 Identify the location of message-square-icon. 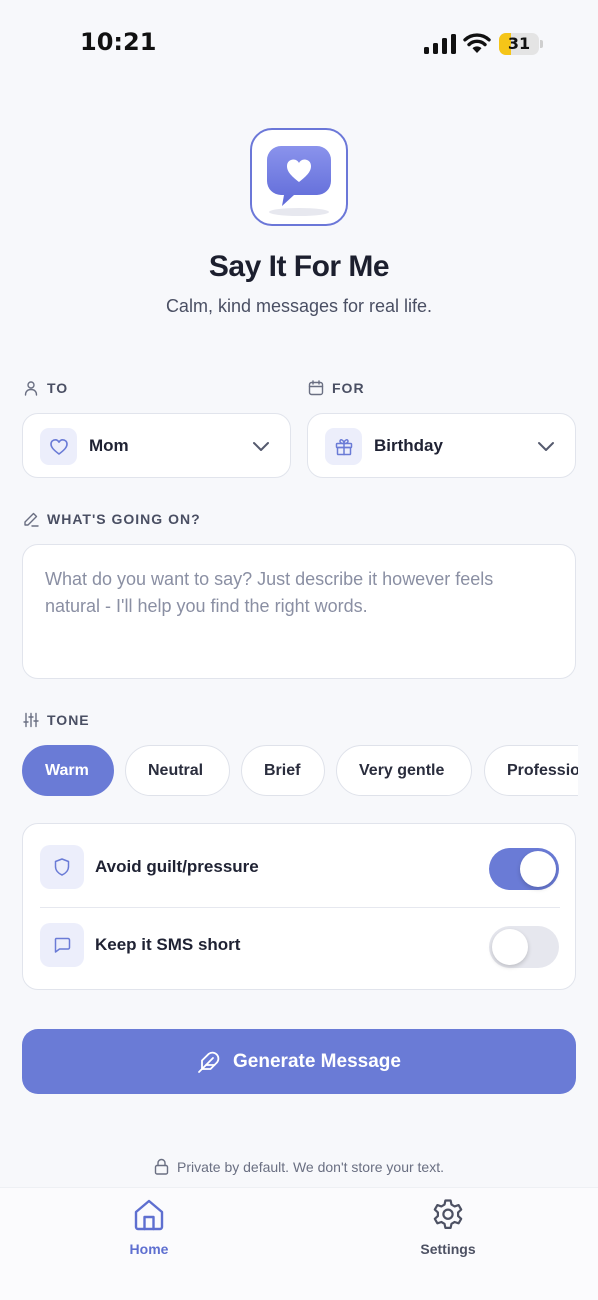
(62, 945).